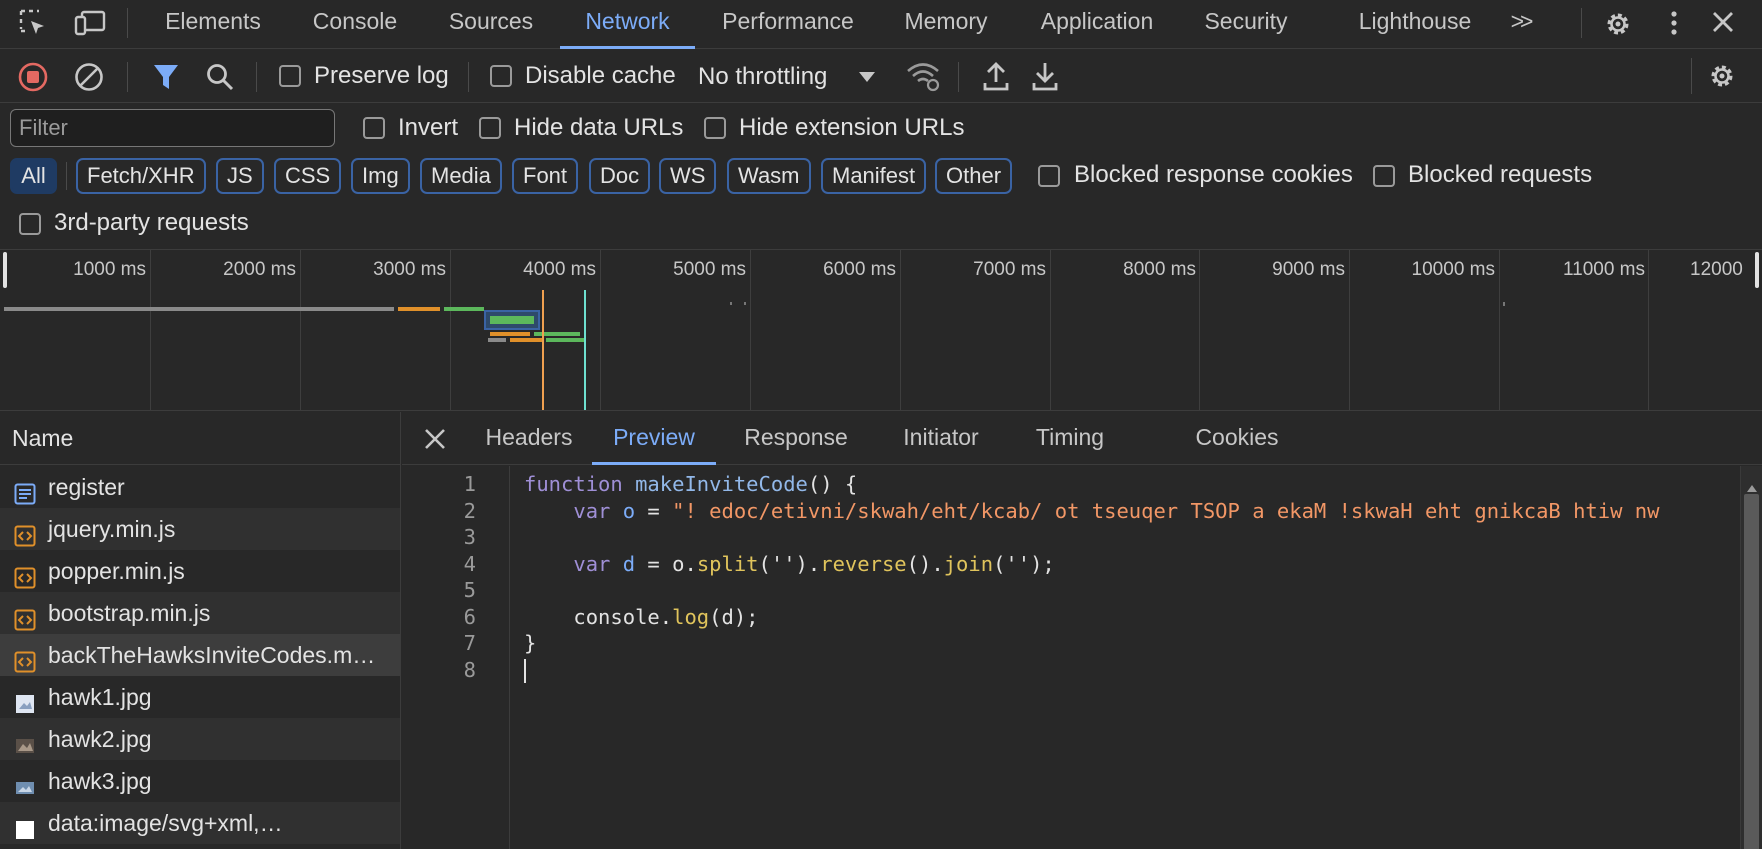  Describe the element at coordinates (200, 571) in the screenshot. I see `request-row-popper: popper.min.js` at that location.